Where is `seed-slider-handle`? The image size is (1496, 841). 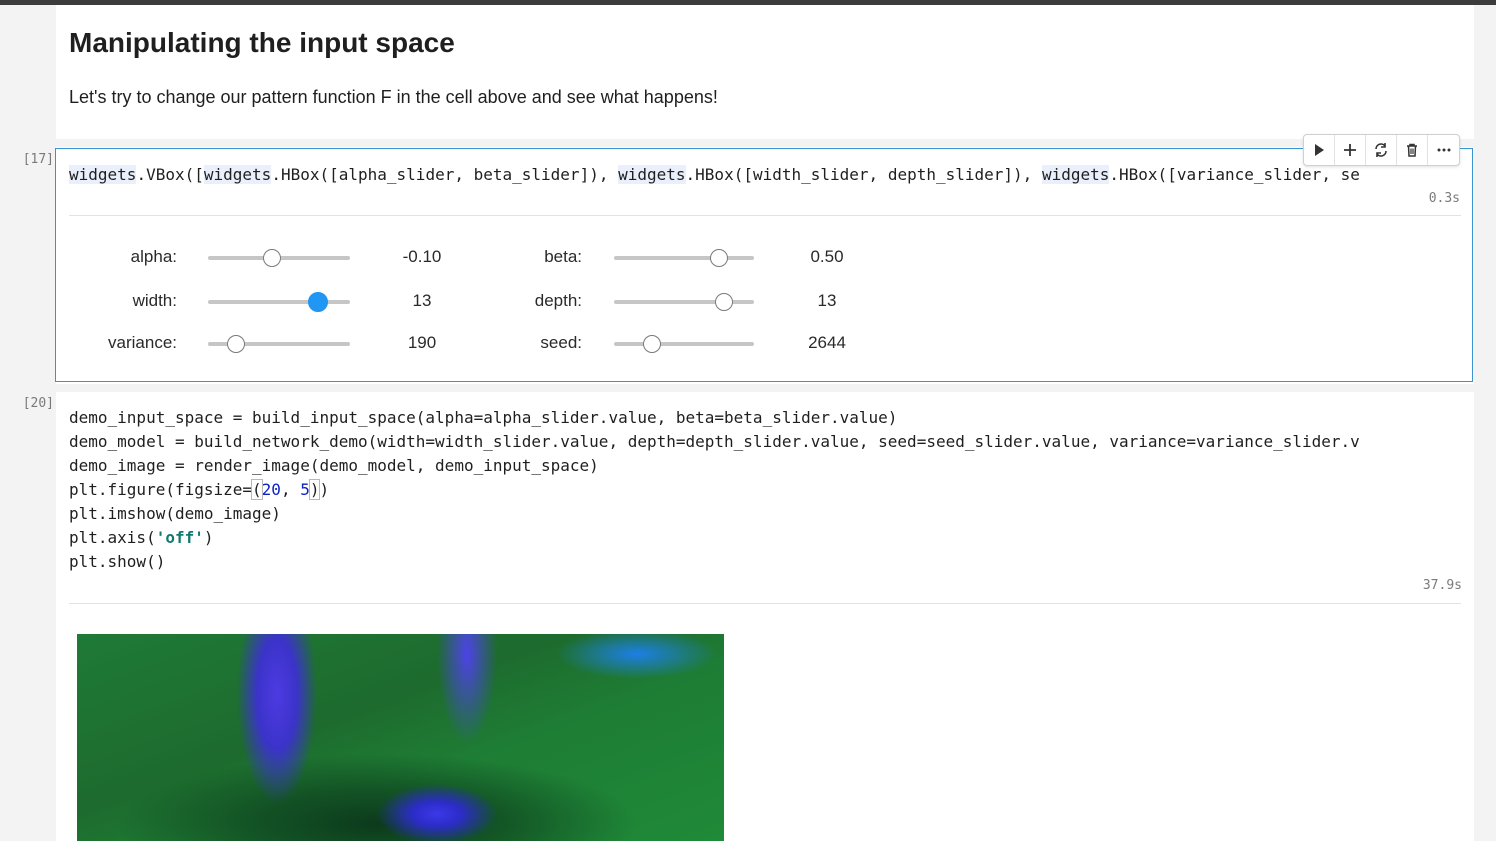 seed-slider-handle is located at coordinates (652, 344).